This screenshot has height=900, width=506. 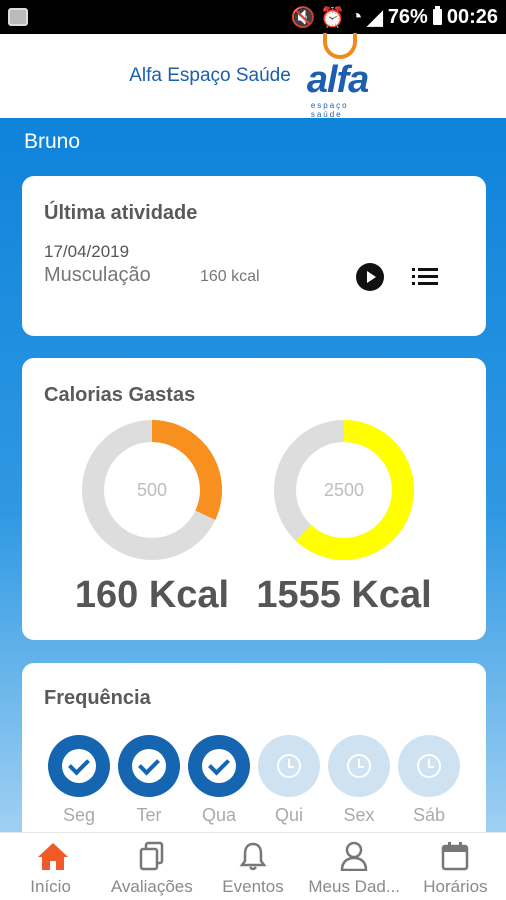 What do you see at coordinates (359, 815) in the screenshot?
I see `day-label: Sex` at bounding box center [359, 815].